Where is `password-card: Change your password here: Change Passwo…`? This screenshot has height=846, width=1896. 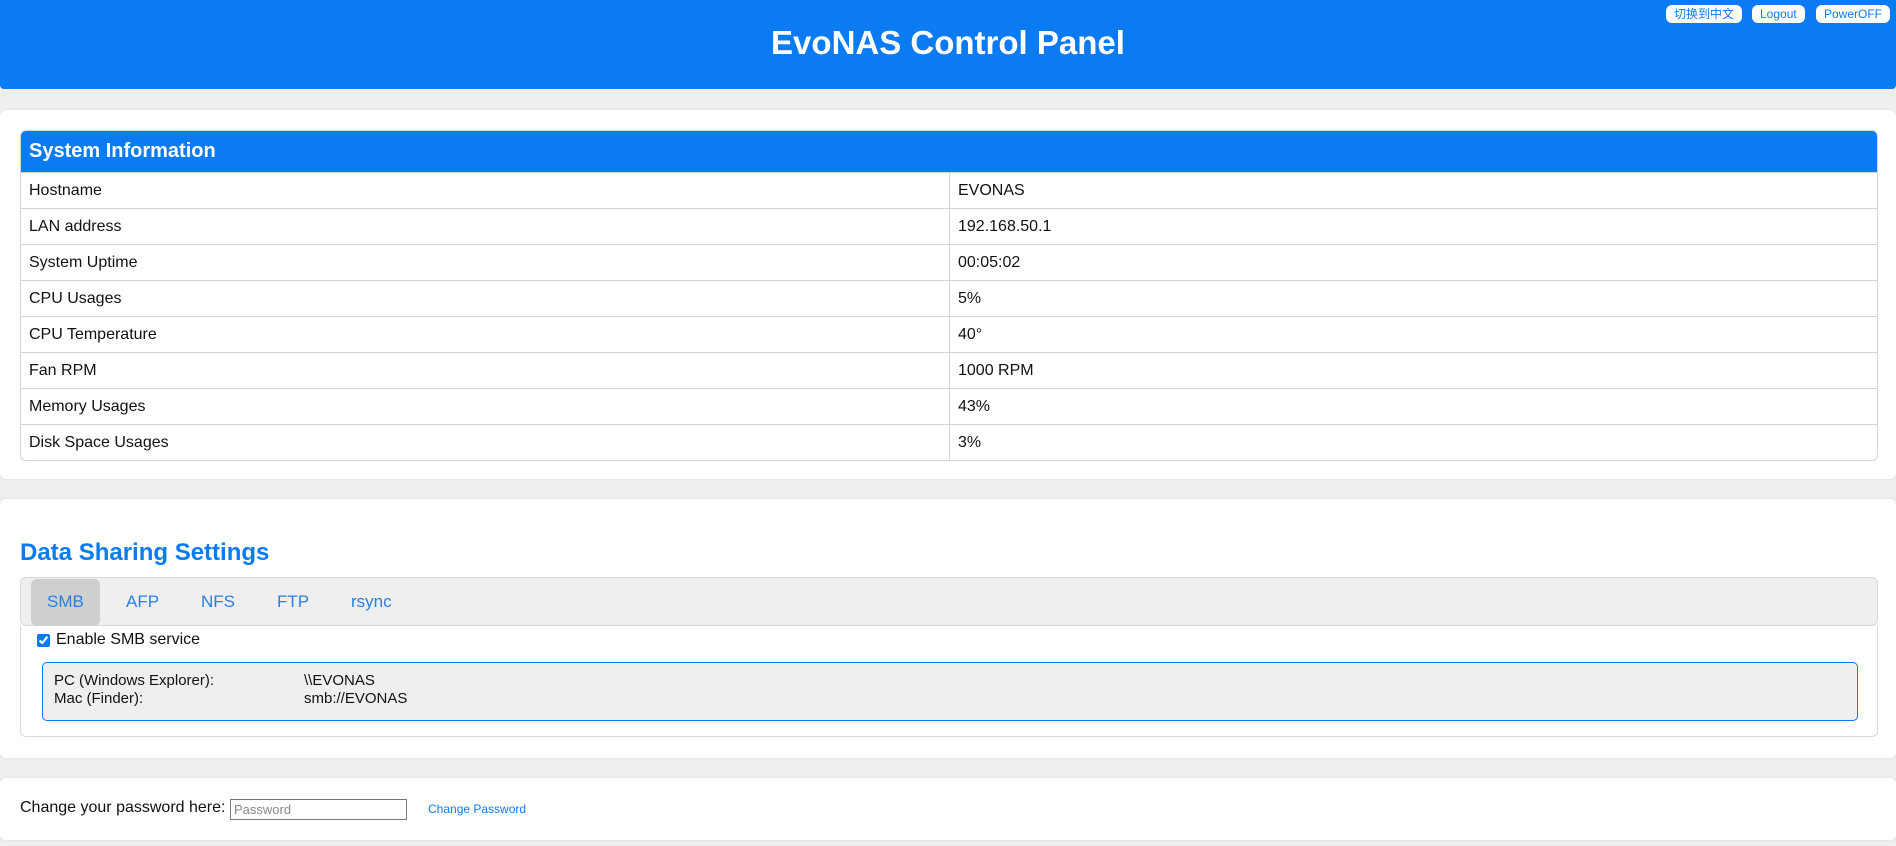 password-card: Change your password here: Change Passwo… is located at coordinates (948, 809).